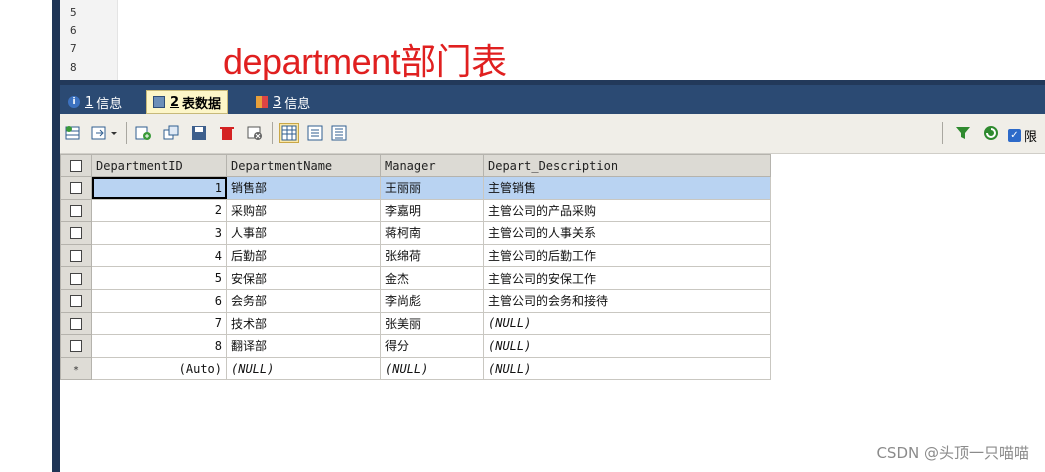  Describe the element at coordinates (627, 210) in the screenshot. I see `cell-description: 主管公司的产品采购` at that location.